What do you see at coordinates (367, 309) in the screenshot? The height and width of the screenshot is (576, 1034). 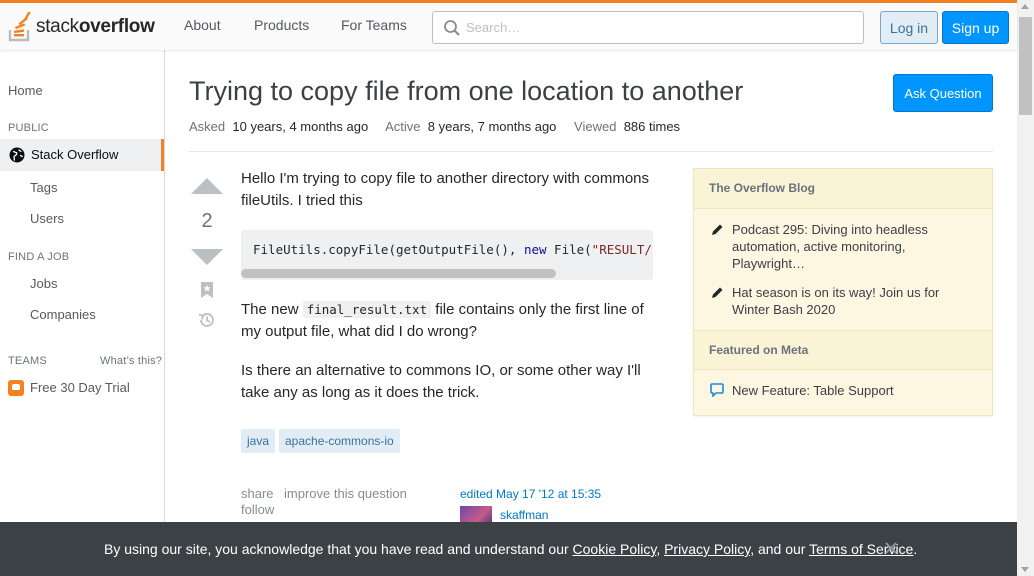 I see `inline-code: final_result.txt` at bounding box center [367, 309].